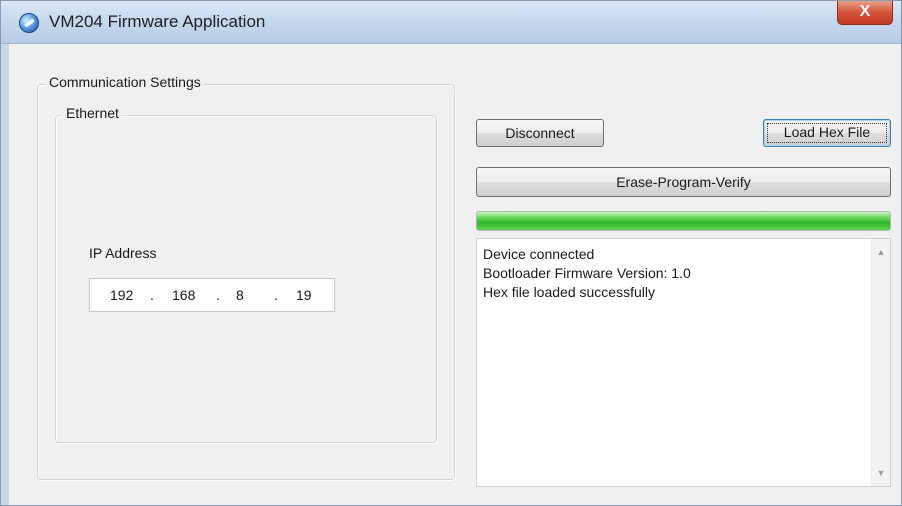 This screenshot has height=506, width=902. What do you see at coordinates (683, 182) in the screenshot?
I see `erase-program-verify-button: Erase-Program-Verify` at bounding box center [683, 182].